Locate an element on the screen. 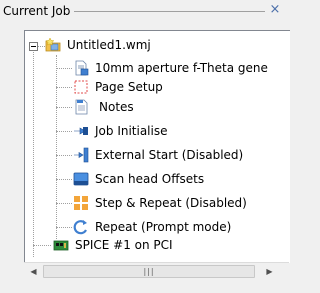 The image size is (320, 293). collapse-toggle is located at coordinates (33, 46).